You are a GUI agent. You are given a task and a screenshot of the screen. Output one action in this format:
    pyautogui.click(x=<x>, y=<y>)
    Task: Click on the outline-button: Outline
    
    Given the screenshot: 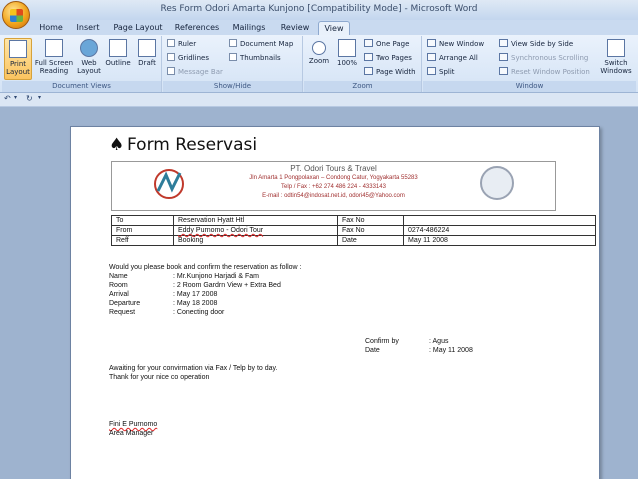 What is the action you would take?
    pyautogui.click(x=118, y=59)
    